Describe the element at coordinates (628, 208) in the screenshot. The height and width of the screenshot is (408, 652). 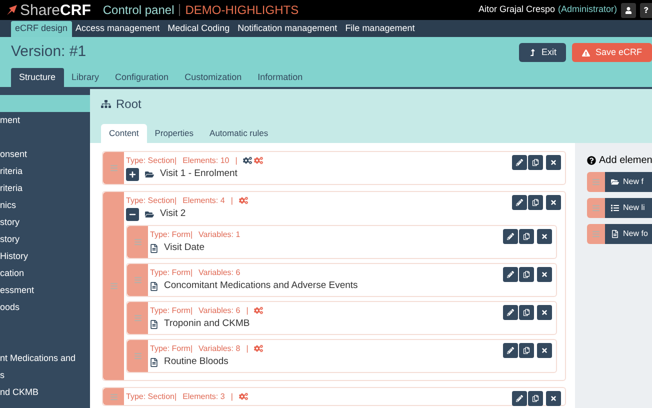
I see `new-element-button: New li` at that location.